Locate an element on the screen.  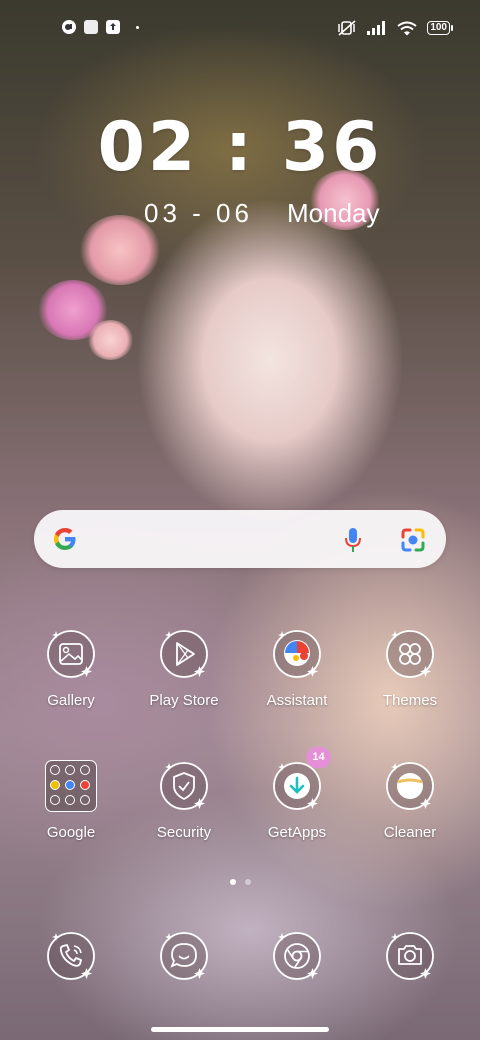
app-label: Themes is located at coordinates (410, 700).